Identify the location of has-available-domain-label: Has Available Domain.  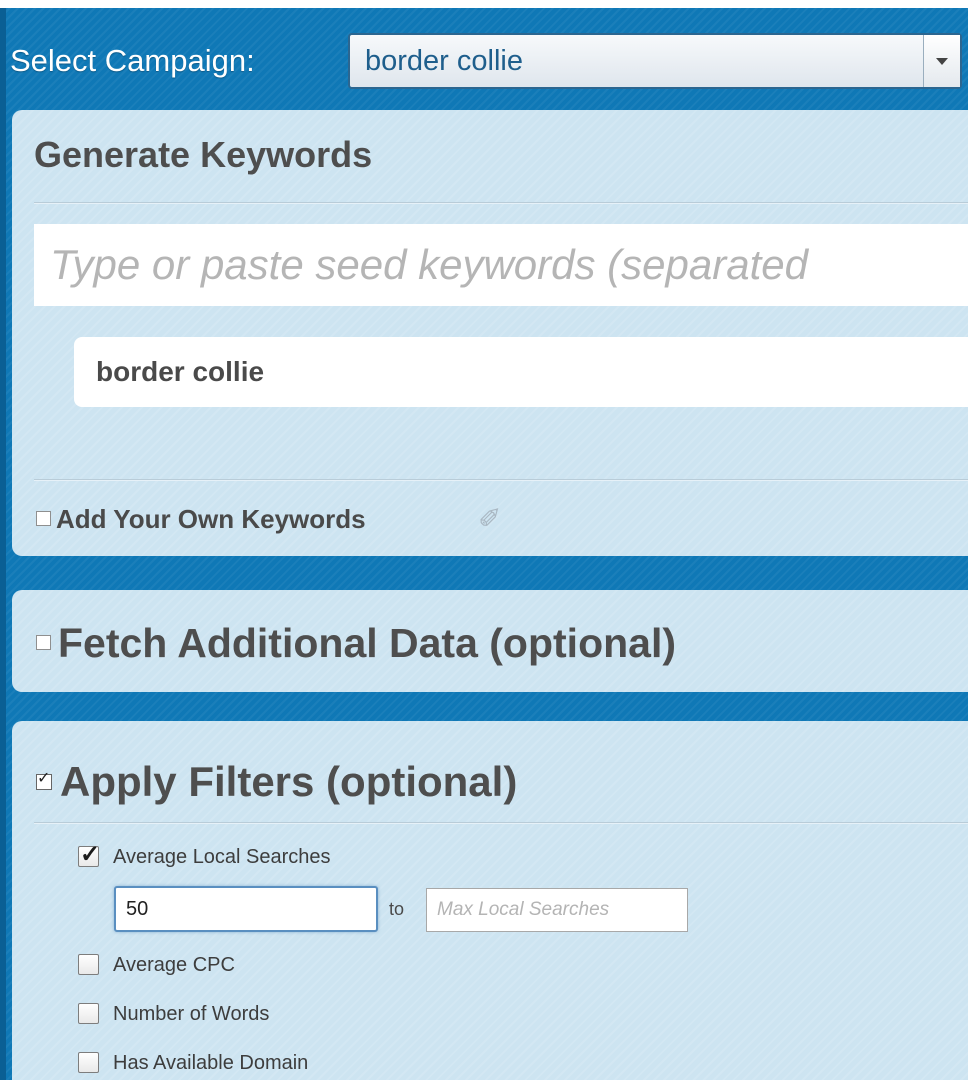
(210, 1063).